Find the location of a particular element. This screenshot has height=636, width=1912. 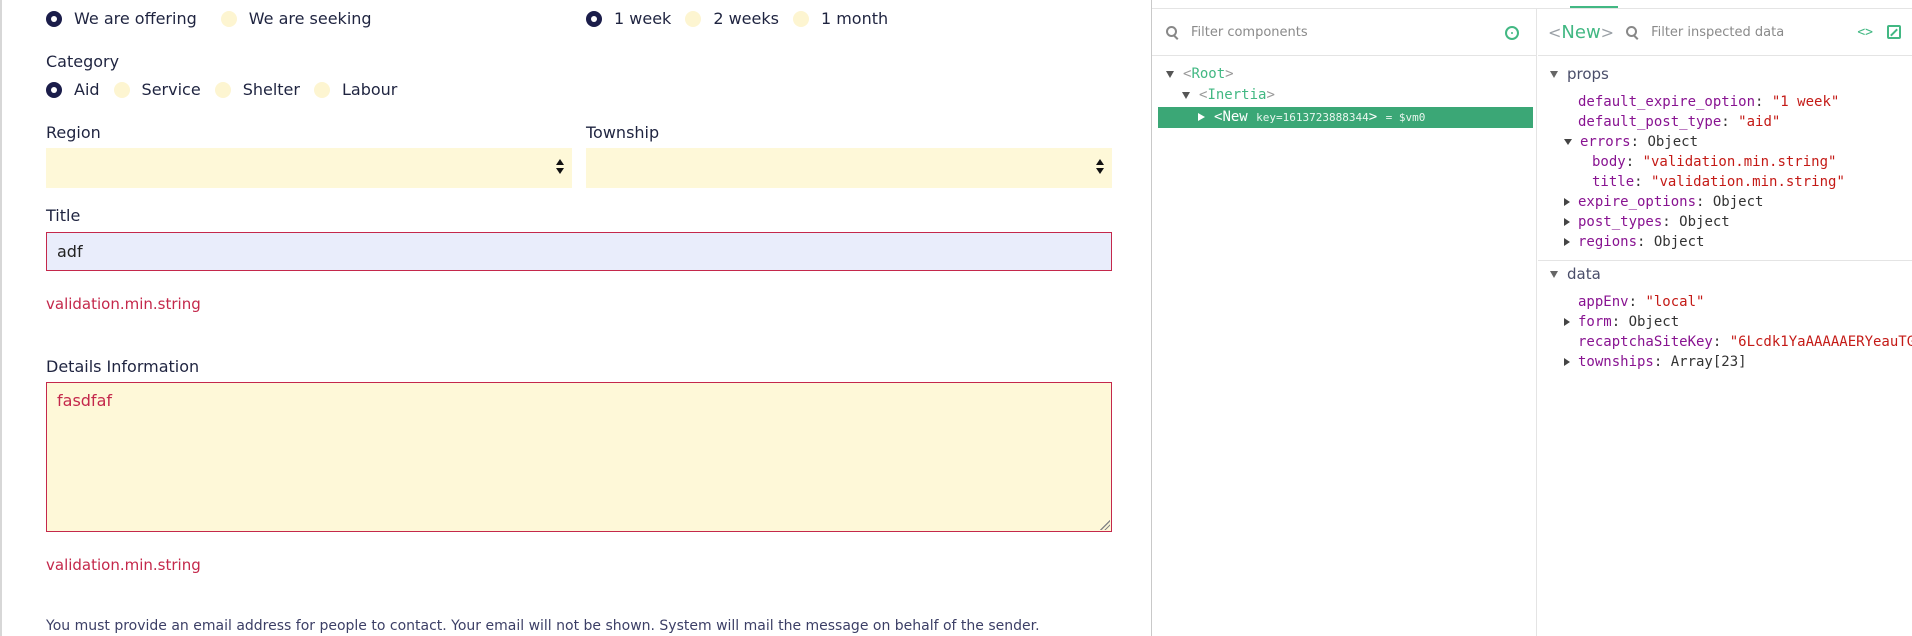

data-title-text: data is located at coordinates (1584, 274).